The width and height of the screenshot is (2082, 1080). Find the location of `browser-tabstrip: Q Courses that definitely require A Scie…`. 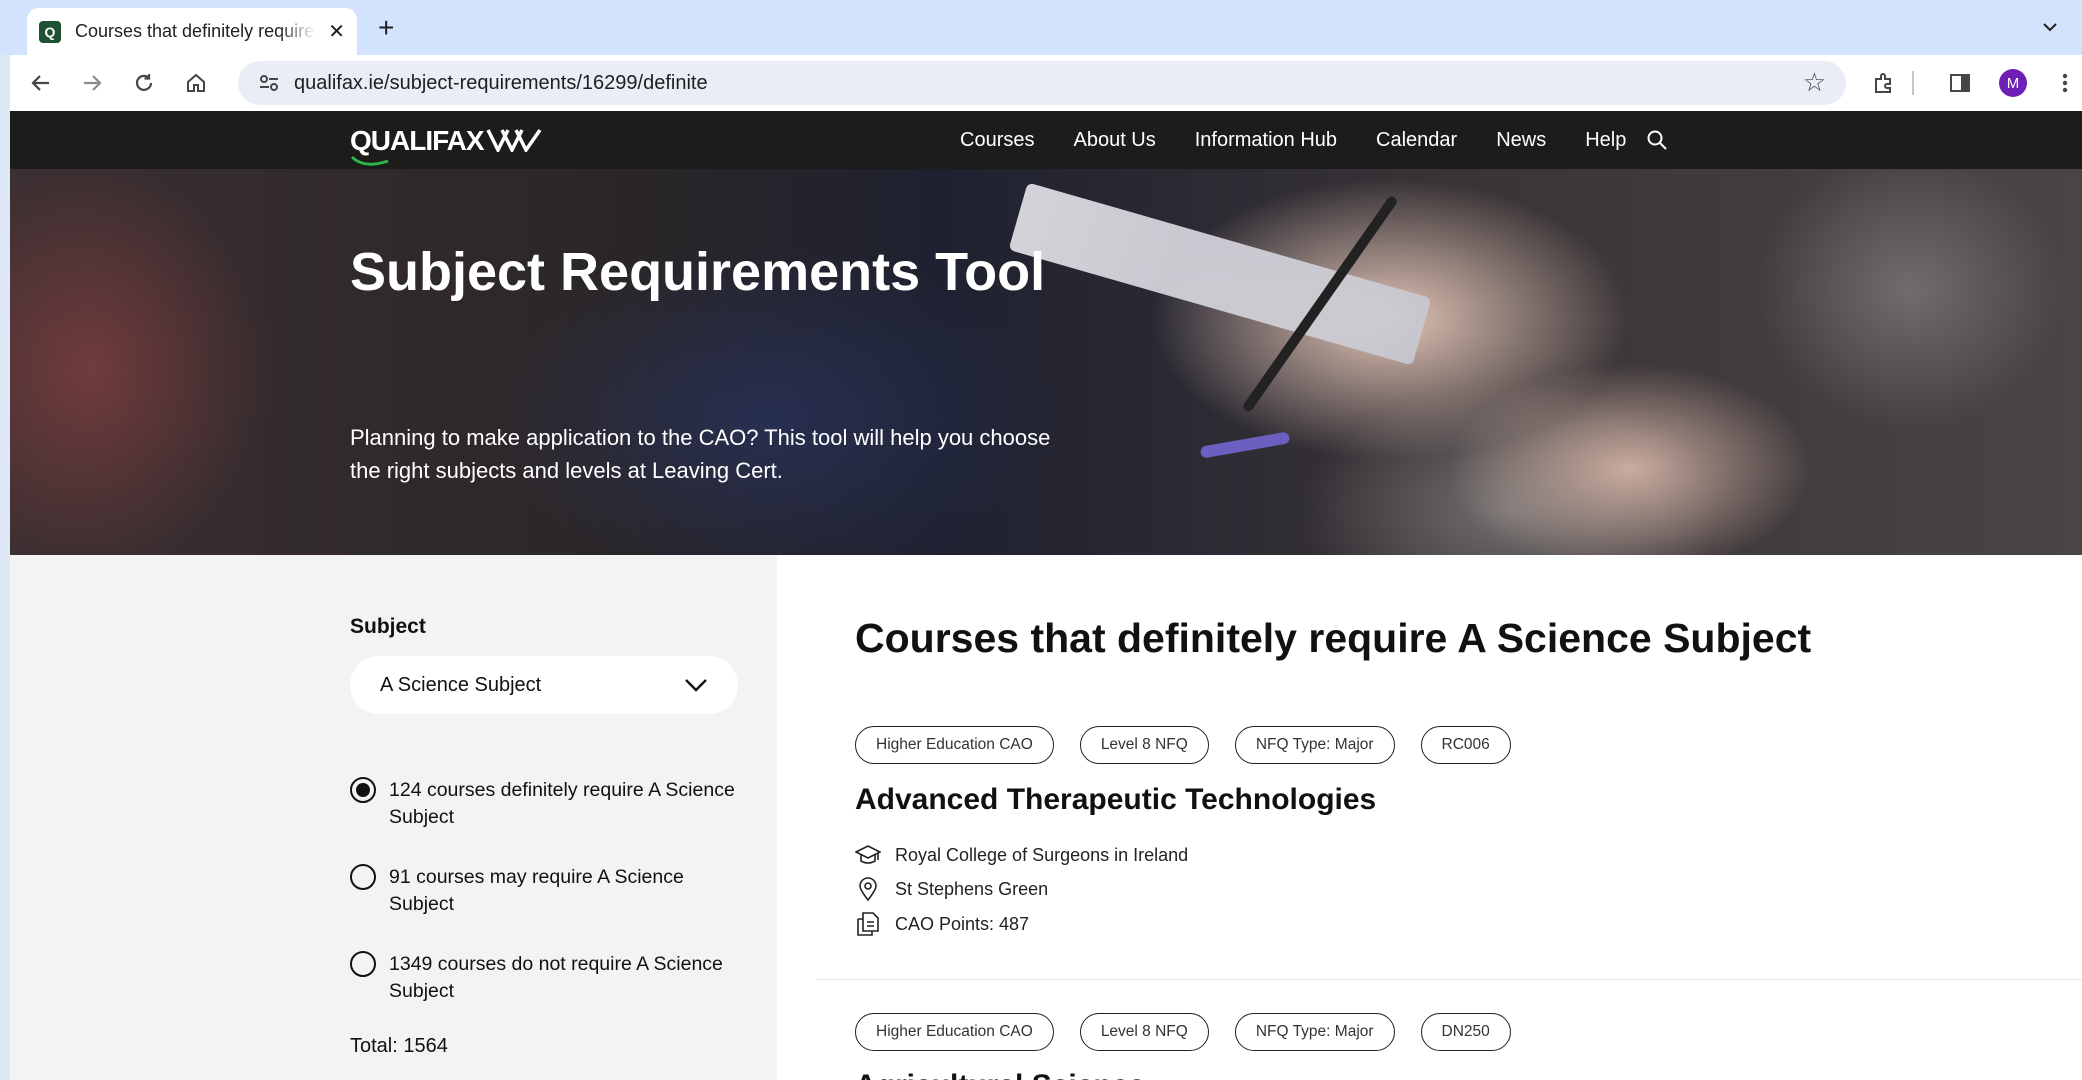

browser-tabstrip: Q Courses that definitely require A Scie… is located at coordinates (1041, 27).